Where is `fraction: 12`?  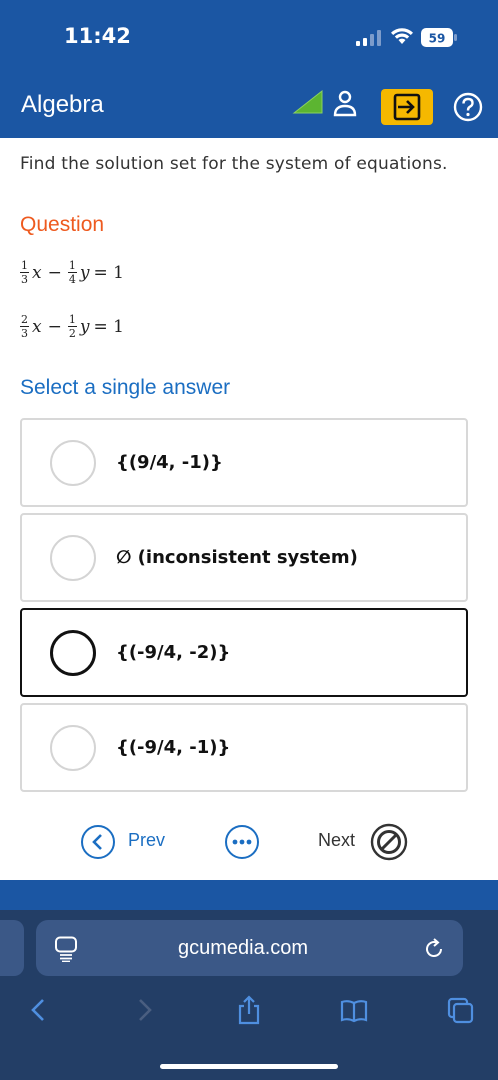 fraction: 12 is located at coordinates (72, 326).